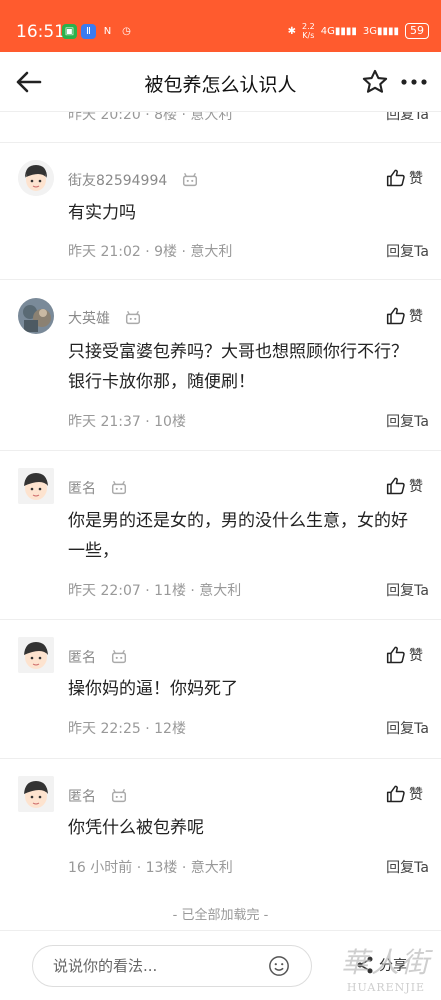 Image resolution: width=441 pixels, height=1000 pixels. I want to click on comment-item: 匿名 赞 你凭什么被包养呢 16 小时前 · 13楼 · 意大利 回复Ta, so click(220, 827).